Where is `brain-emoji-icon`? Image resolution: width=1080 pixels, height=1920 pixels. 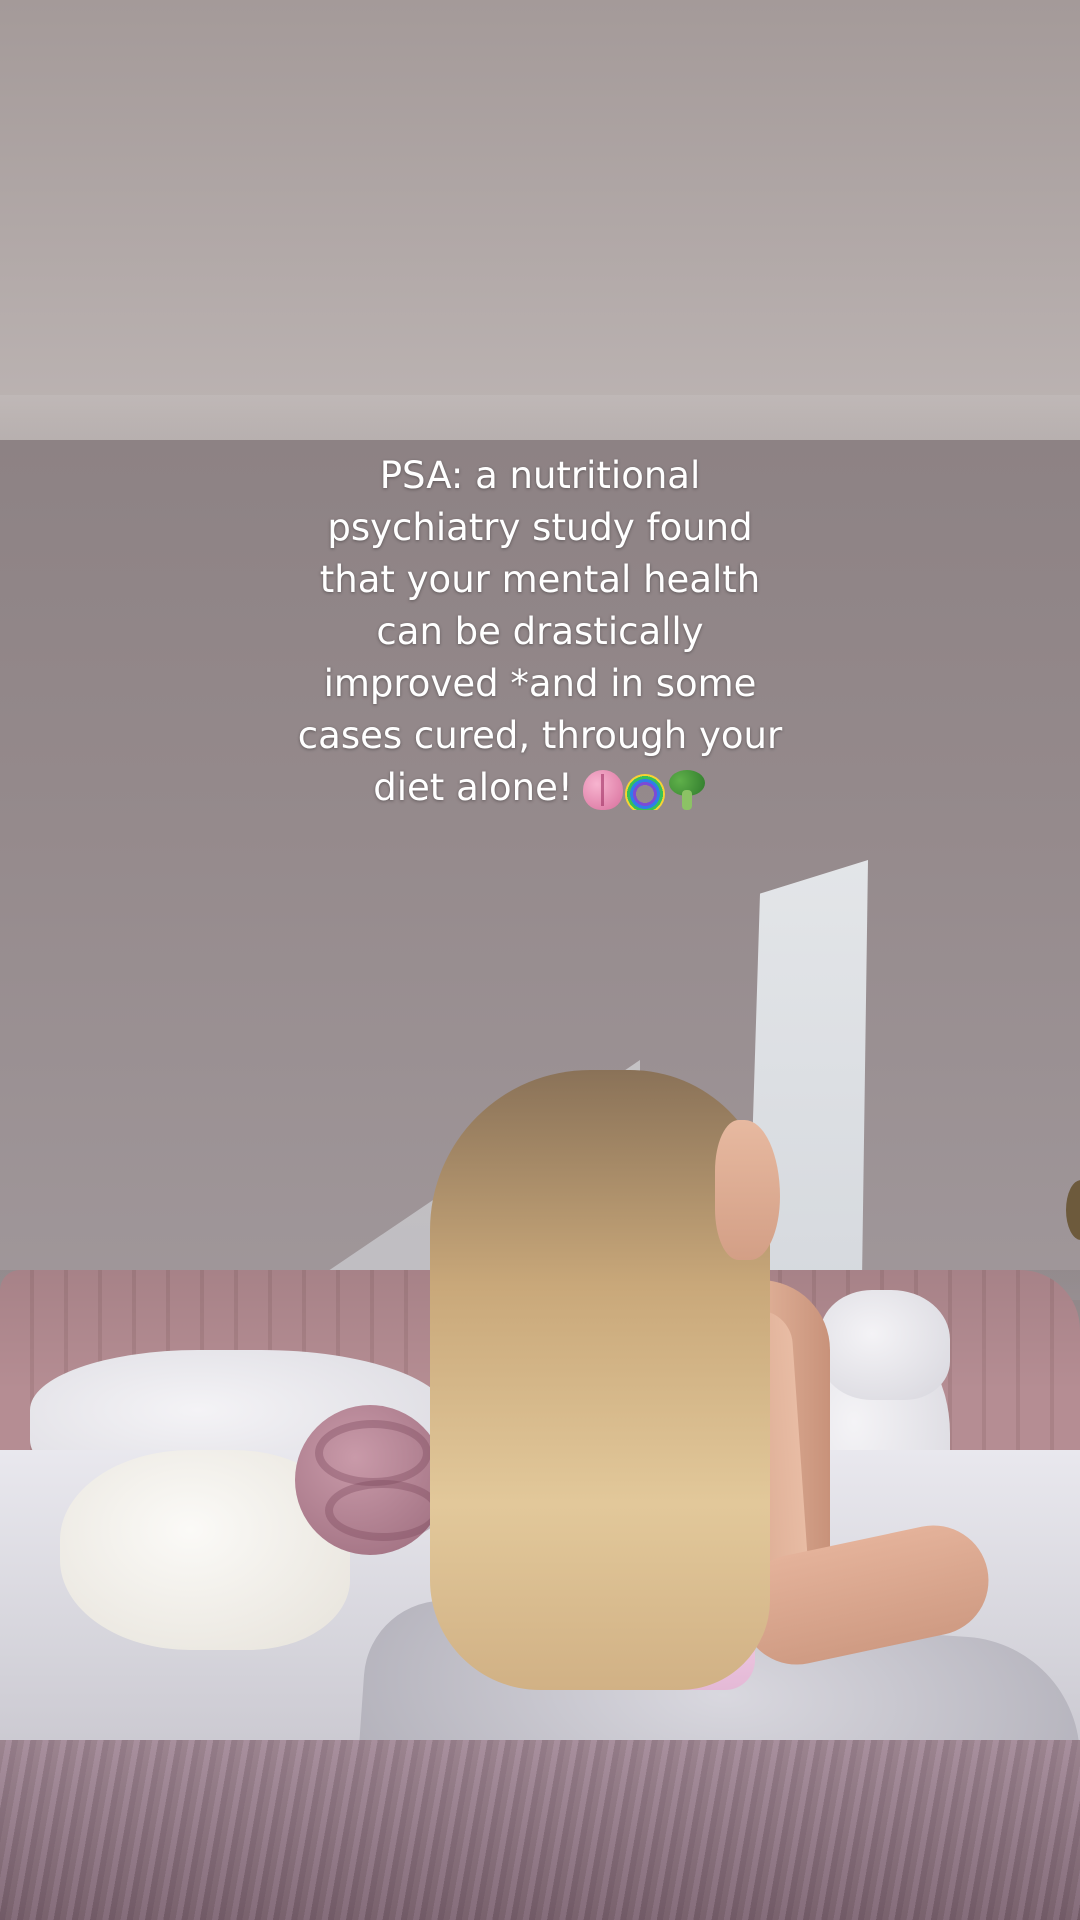 brain-emoji-icon is located at coordinates (602, 789).